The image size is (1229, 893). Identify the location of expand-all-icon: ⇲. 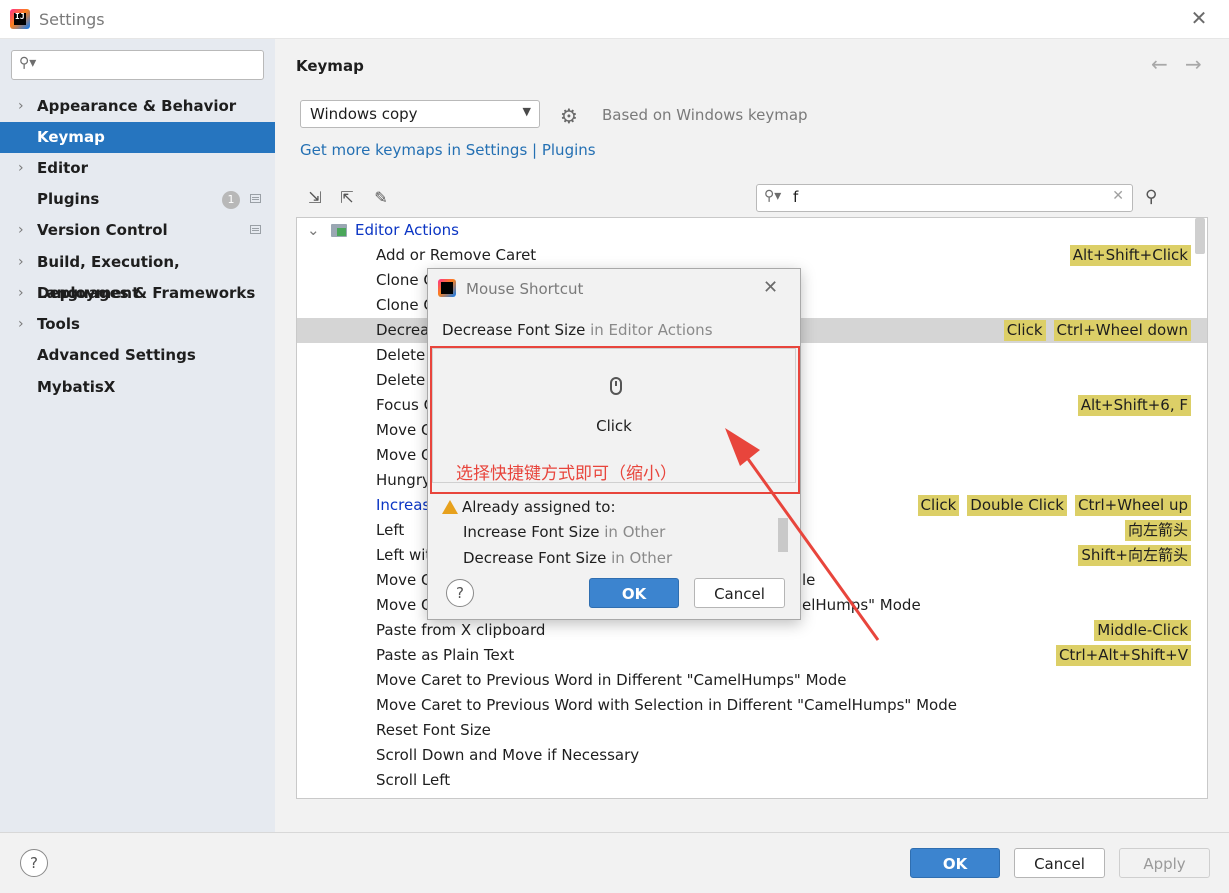
(315, 198).